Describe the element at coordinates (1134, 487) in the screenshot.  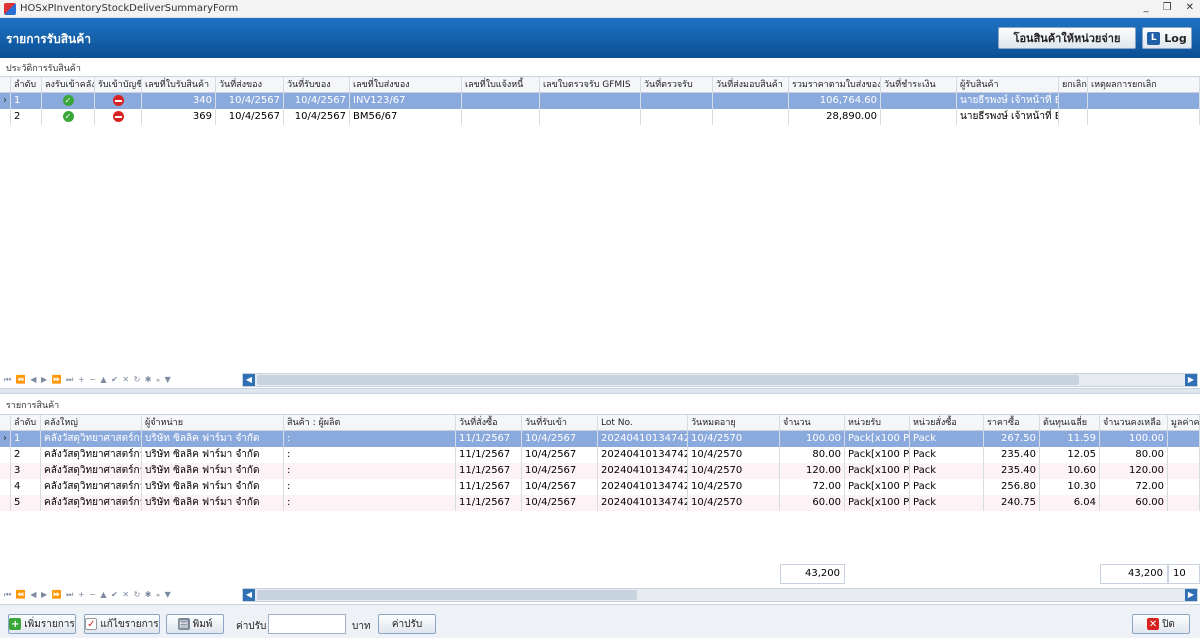
I see `cell-remain: 72.00` at that location.